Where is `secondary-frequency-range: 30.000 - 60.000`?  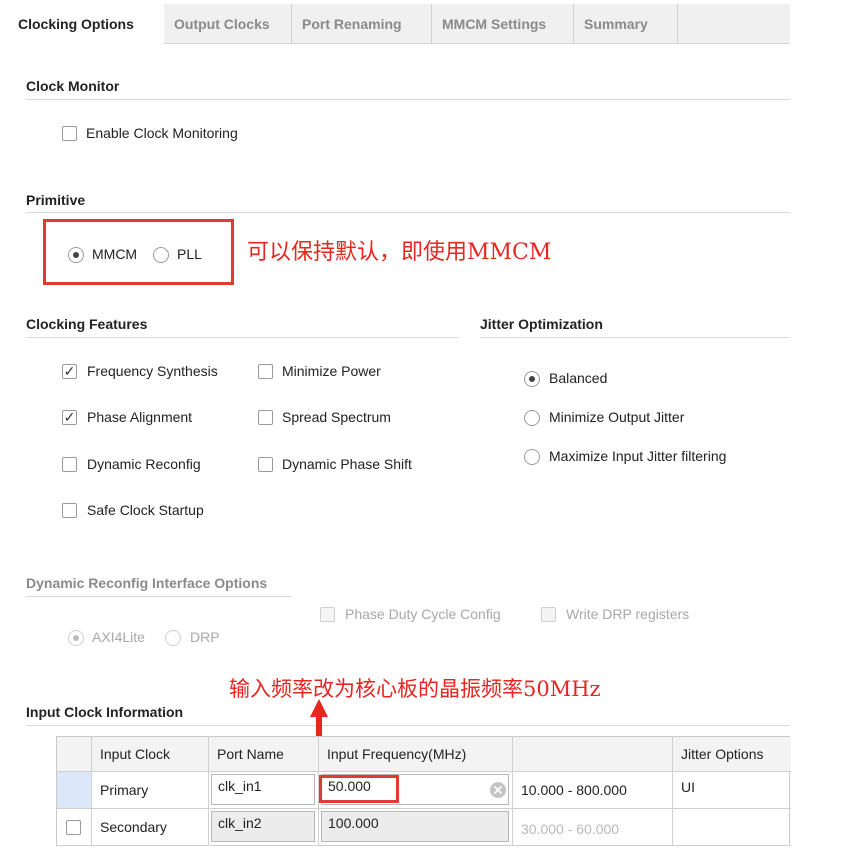 secondary-frequency-range: 30.000 - 60.000 is located at coordinates (593, 827).